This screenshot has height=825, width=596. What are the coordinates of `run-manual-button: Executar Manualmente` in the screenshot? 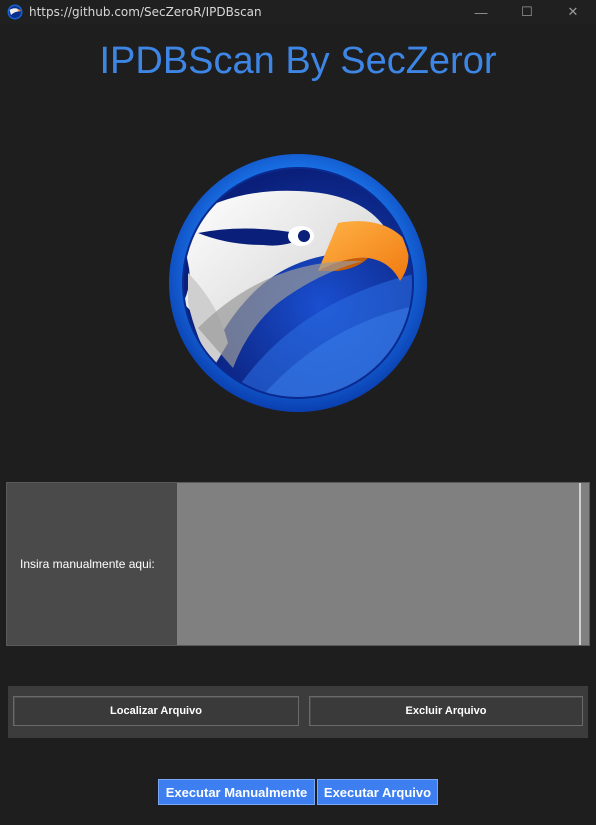 It's located at (236, 792).